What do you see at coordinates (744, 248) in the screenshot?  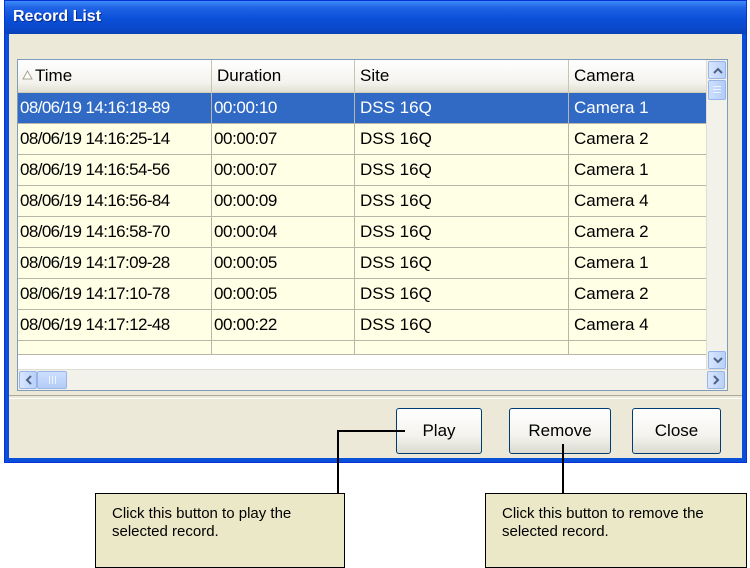 I see `window-frame-right` at bounding box center [744, 248].